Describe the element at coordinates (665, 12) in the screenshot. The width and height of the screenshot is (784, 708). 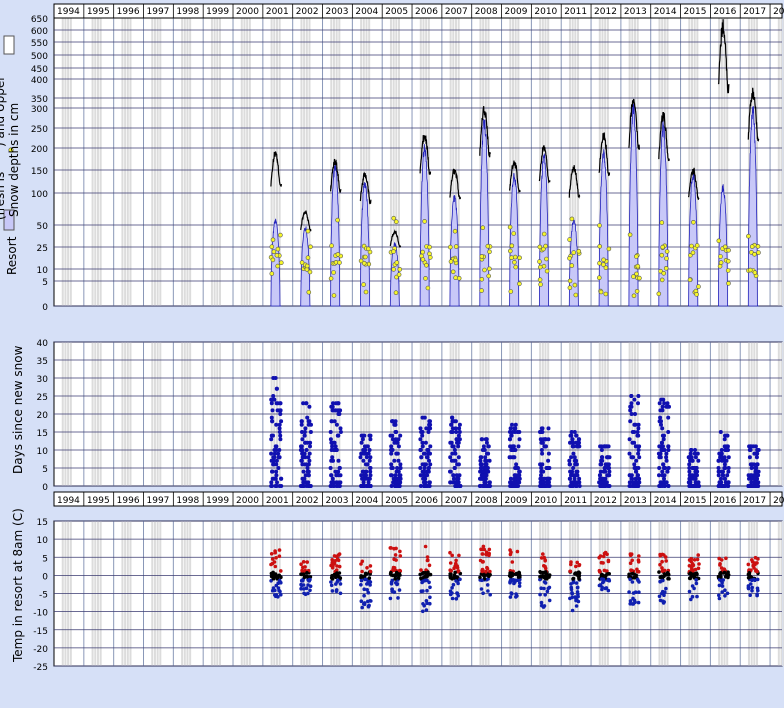
I see `x-tick-label: 2014` at that location.